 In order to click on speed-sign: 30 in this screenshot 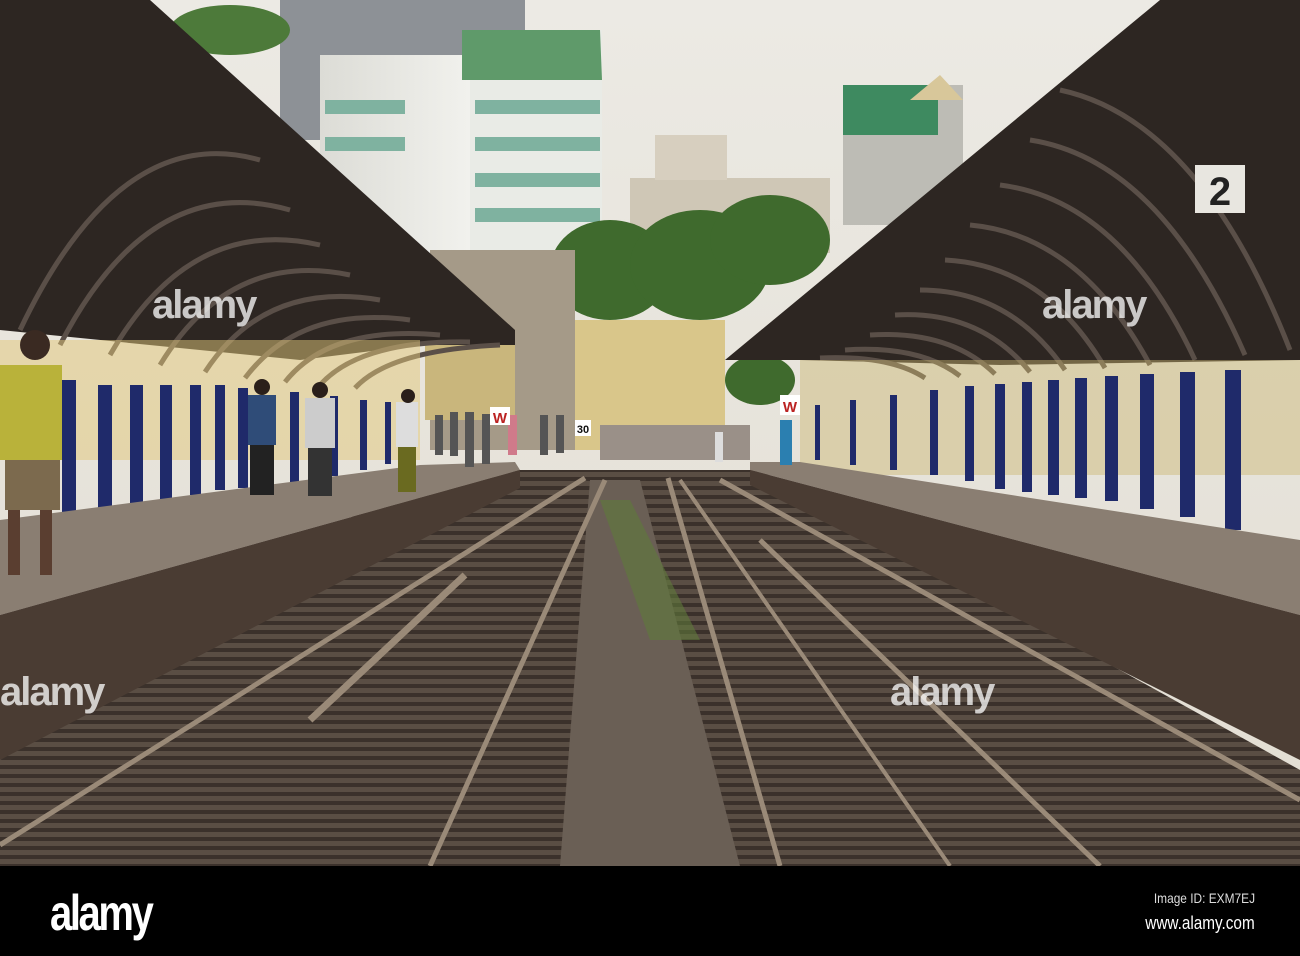, I will do `click(583, 430)`.